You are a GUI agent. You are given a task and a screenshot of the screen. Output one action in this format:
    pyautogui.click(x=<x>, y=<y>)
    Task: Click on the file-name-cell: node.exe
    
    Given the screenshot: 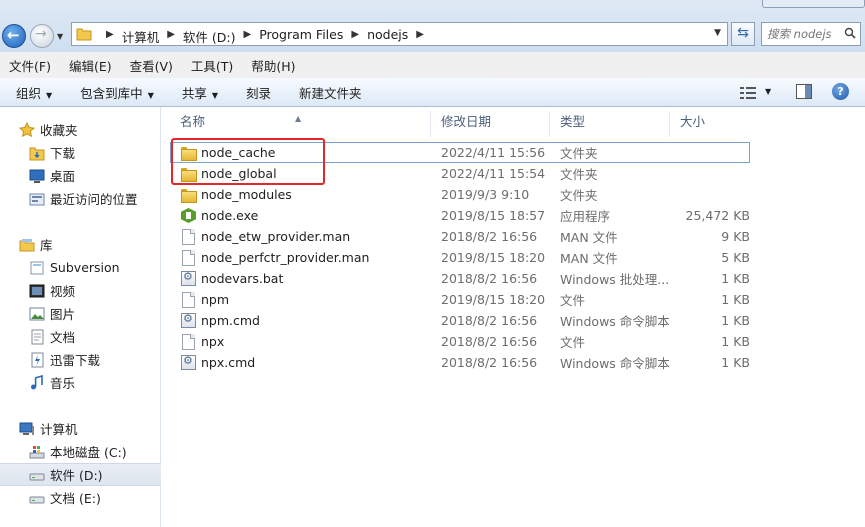 What is the action you would take?
    pyautogui.click(x=300, y=215)
    